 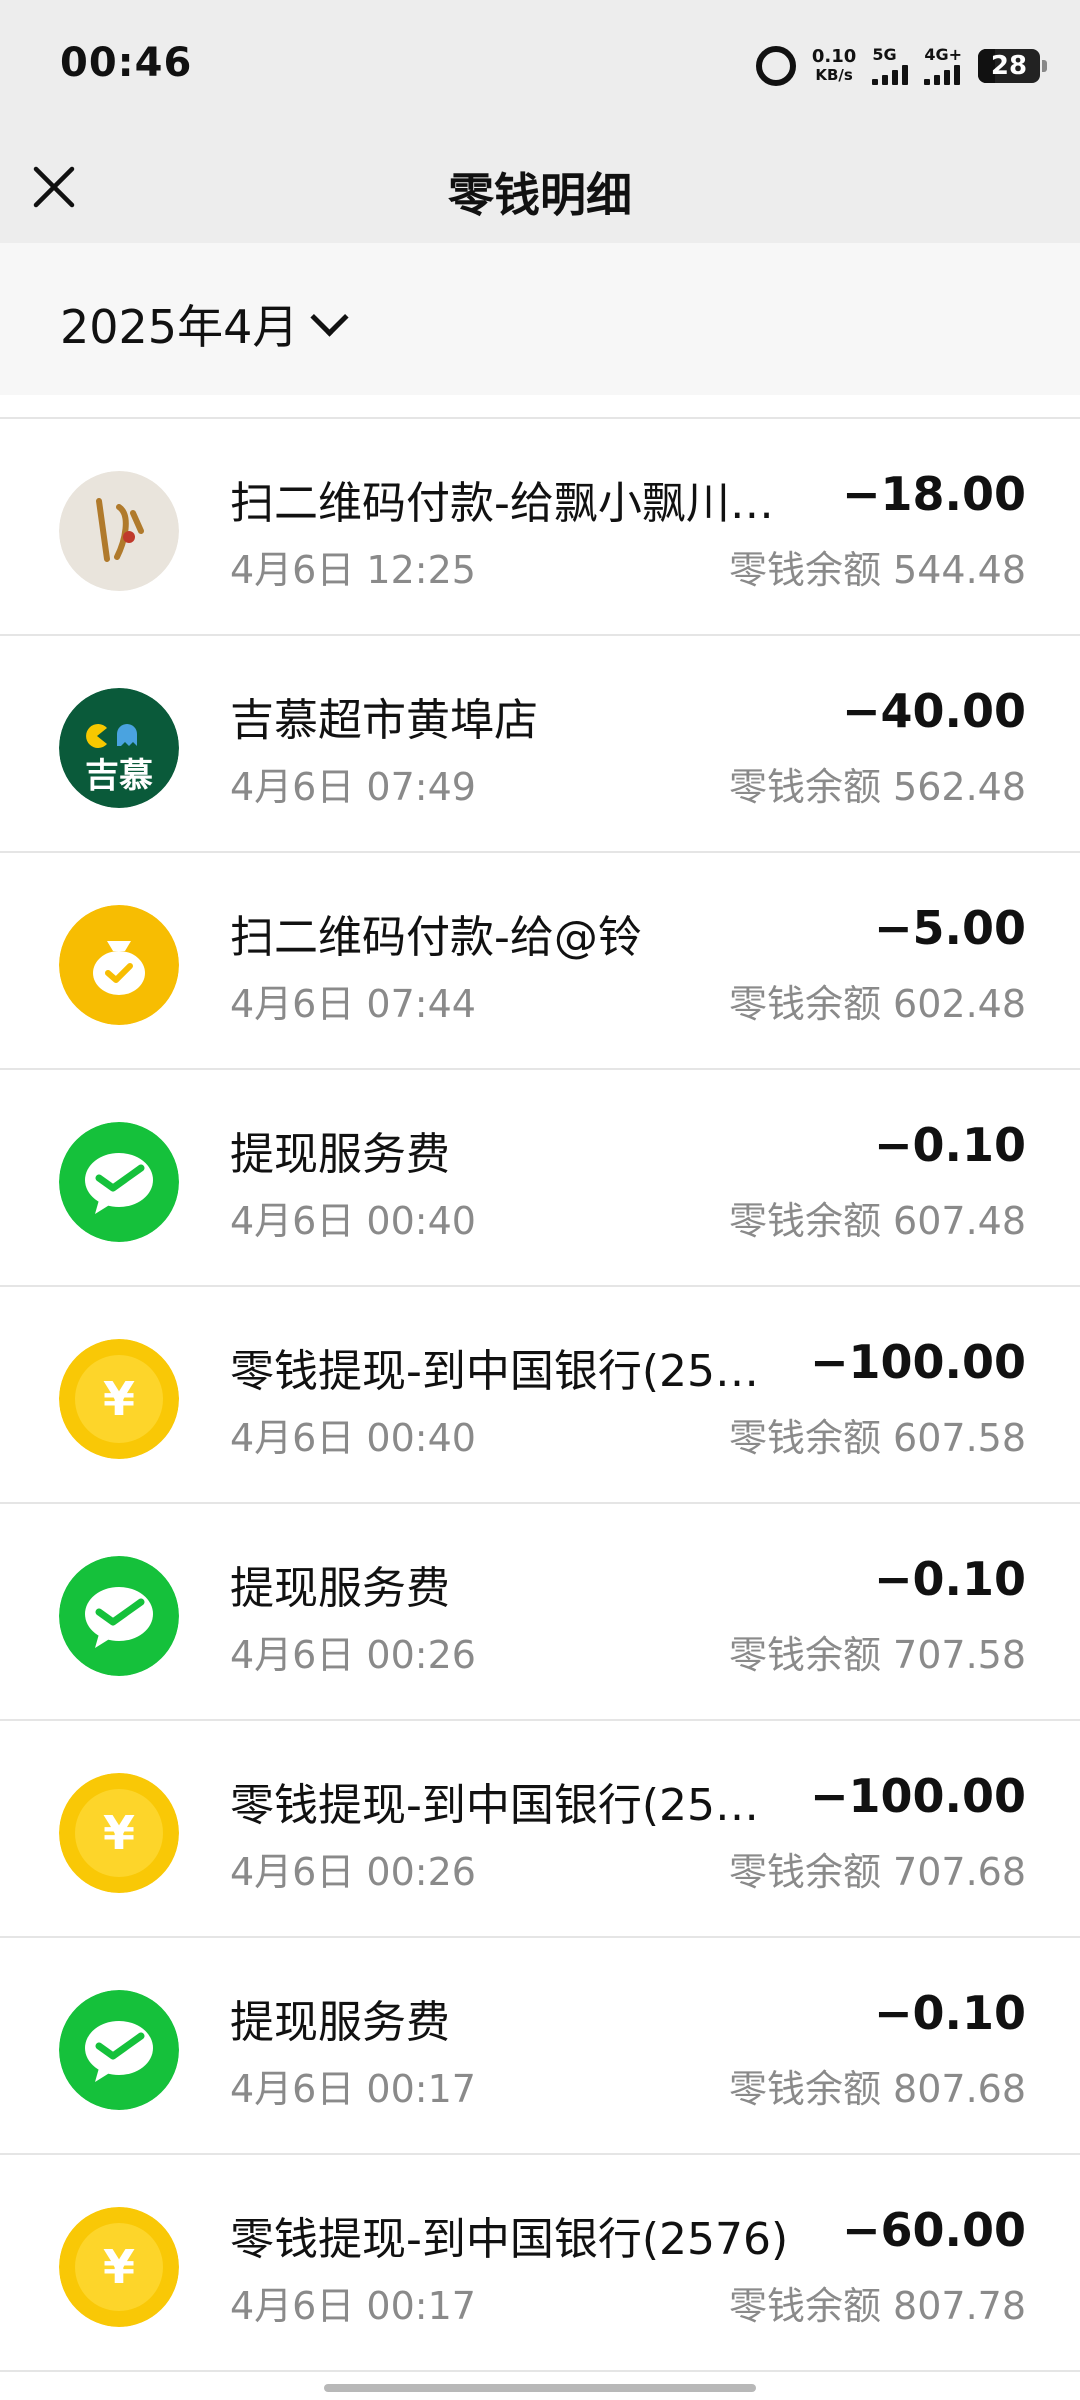 What do you see at coordinates (353, 787) in the screenshot?
I see `transaction-date: 4月6日 07:49` at bounding box center [353, 787].